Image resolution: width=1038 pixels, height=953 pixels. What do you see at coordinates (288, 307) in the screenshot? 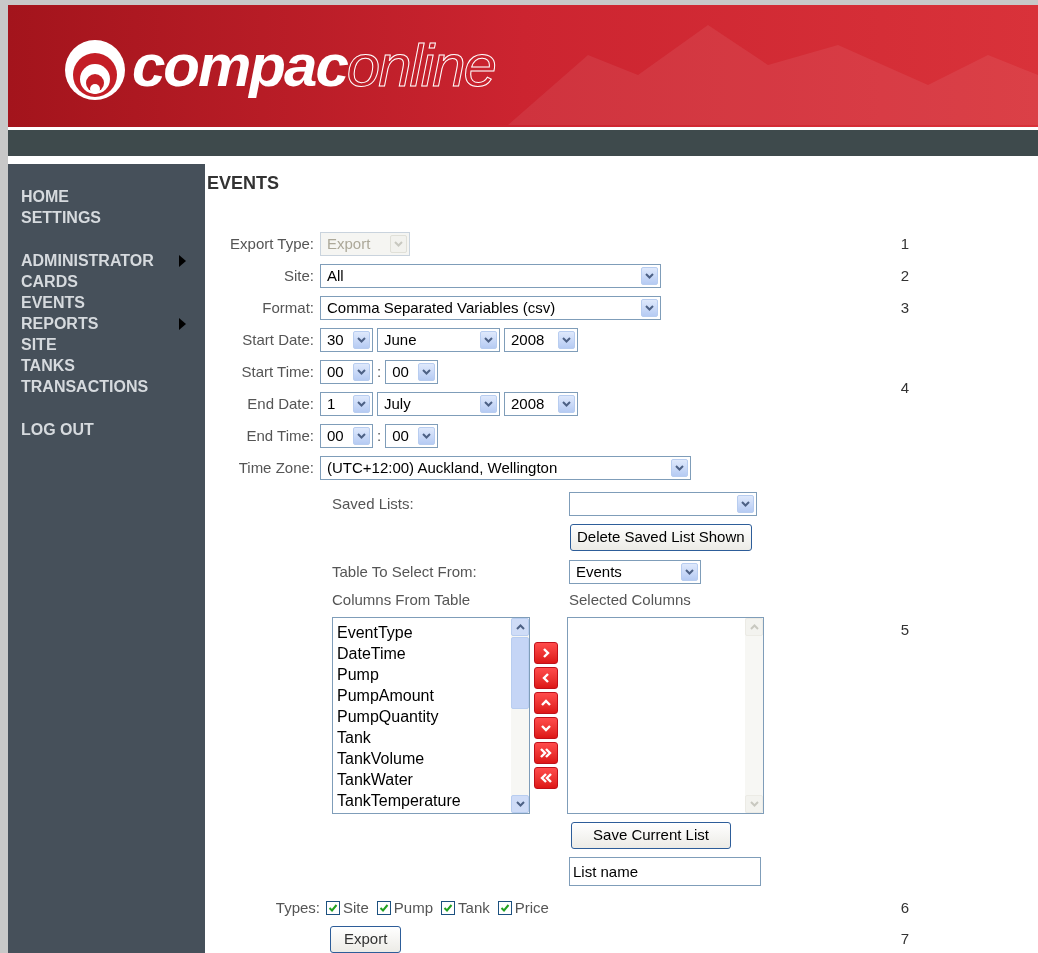
I see `field-label: Format:` at bounding box center [288, 307].